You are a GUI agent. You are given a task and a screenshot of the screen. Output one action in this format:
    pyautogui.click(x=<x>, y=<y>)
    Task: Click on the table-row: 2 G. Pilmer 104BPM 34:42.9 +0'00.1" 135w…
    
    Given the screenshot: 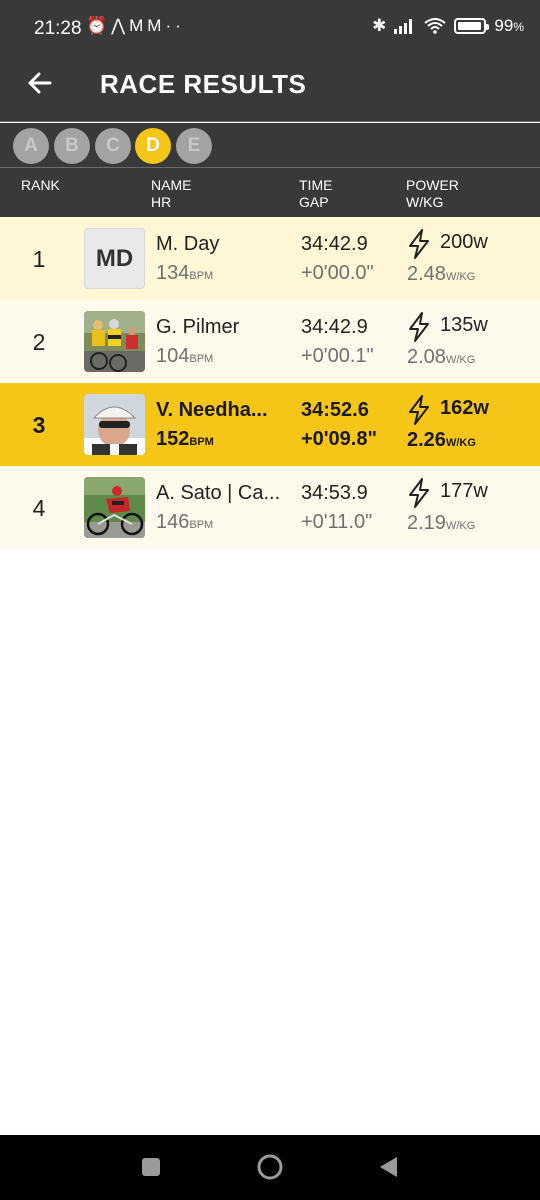 What is the action you would take?
    pyautogui.click(x=270, y=341)
    